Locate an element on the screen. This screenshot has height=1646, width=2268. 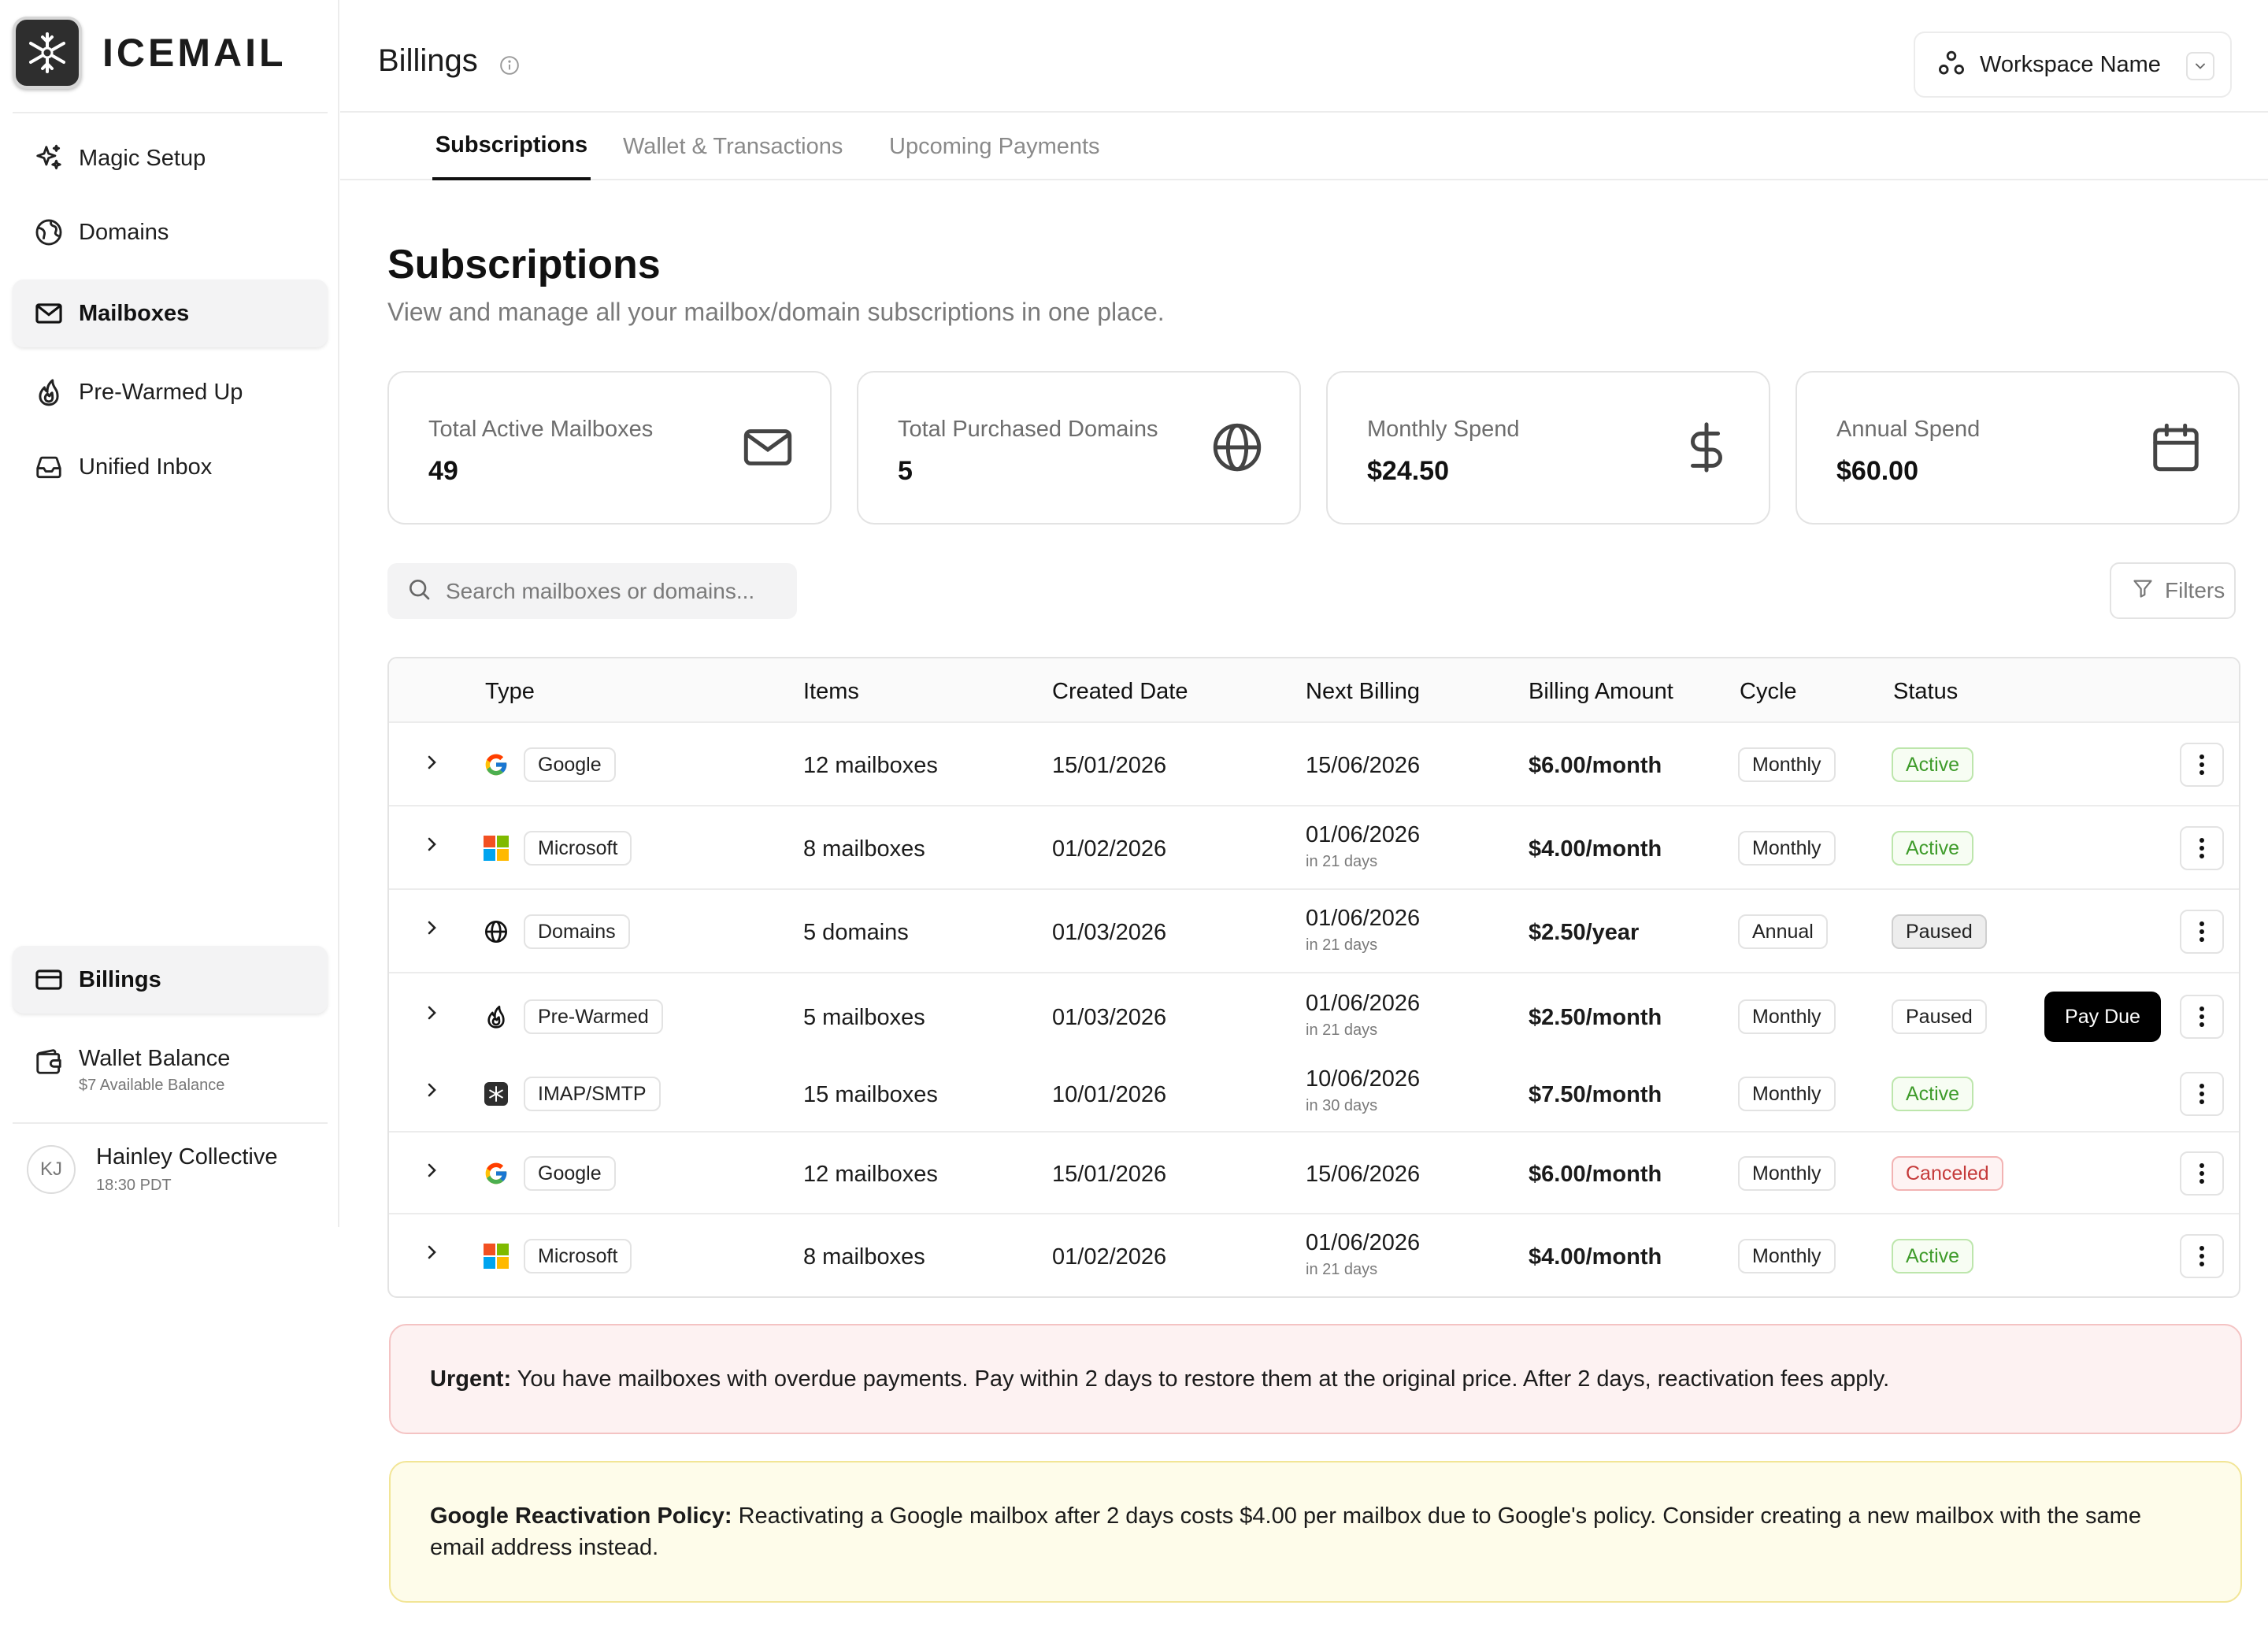
wallet-icon is located at coordinates (49, 1061).